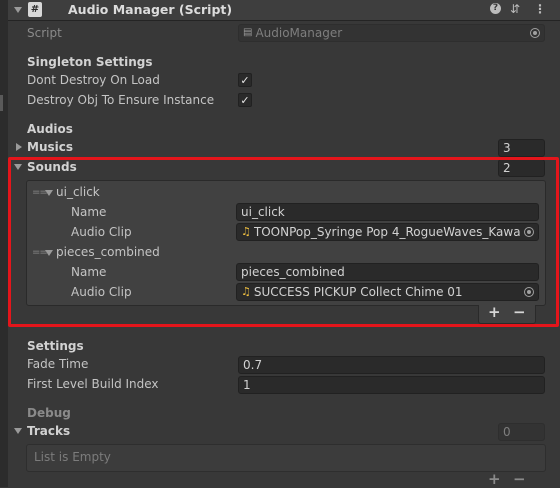 This screenshot has height=488, width=560. What do you see at coordinates (44, 33) in the screenshot?
I see `script-label: Script` at bounding box center [44, 33].